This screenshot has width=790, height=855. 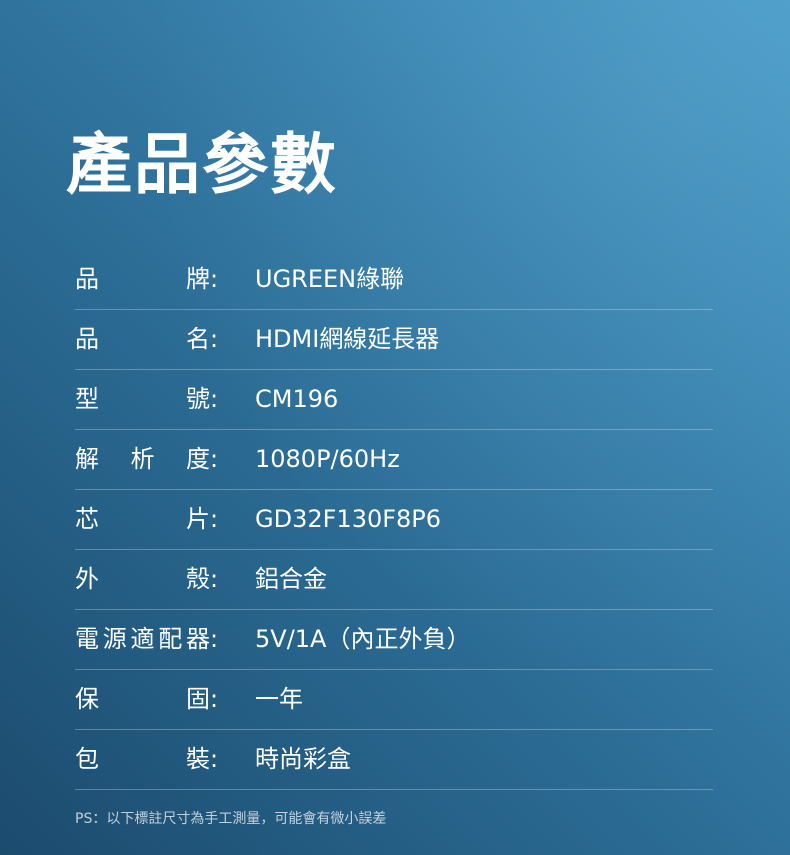 I want to click on spec-row-product-name: 品名 : HDMI網線延長器, so click(x=394, y=340).